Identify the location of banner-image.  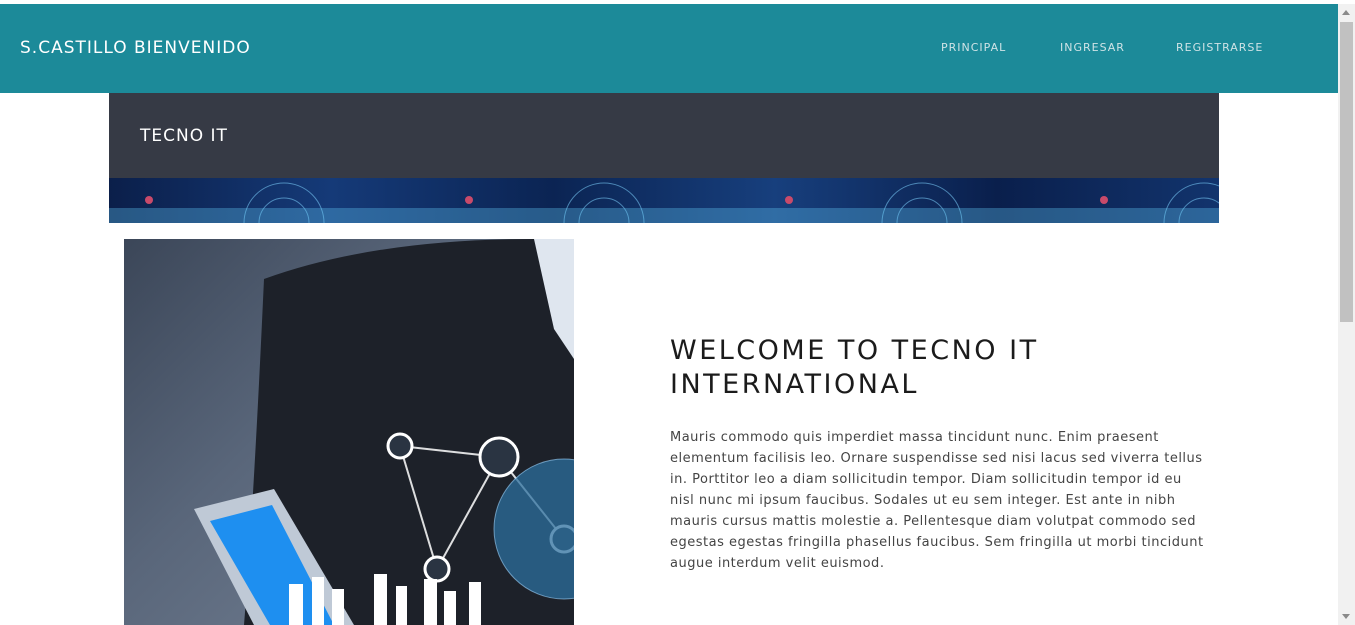
(664, 200).